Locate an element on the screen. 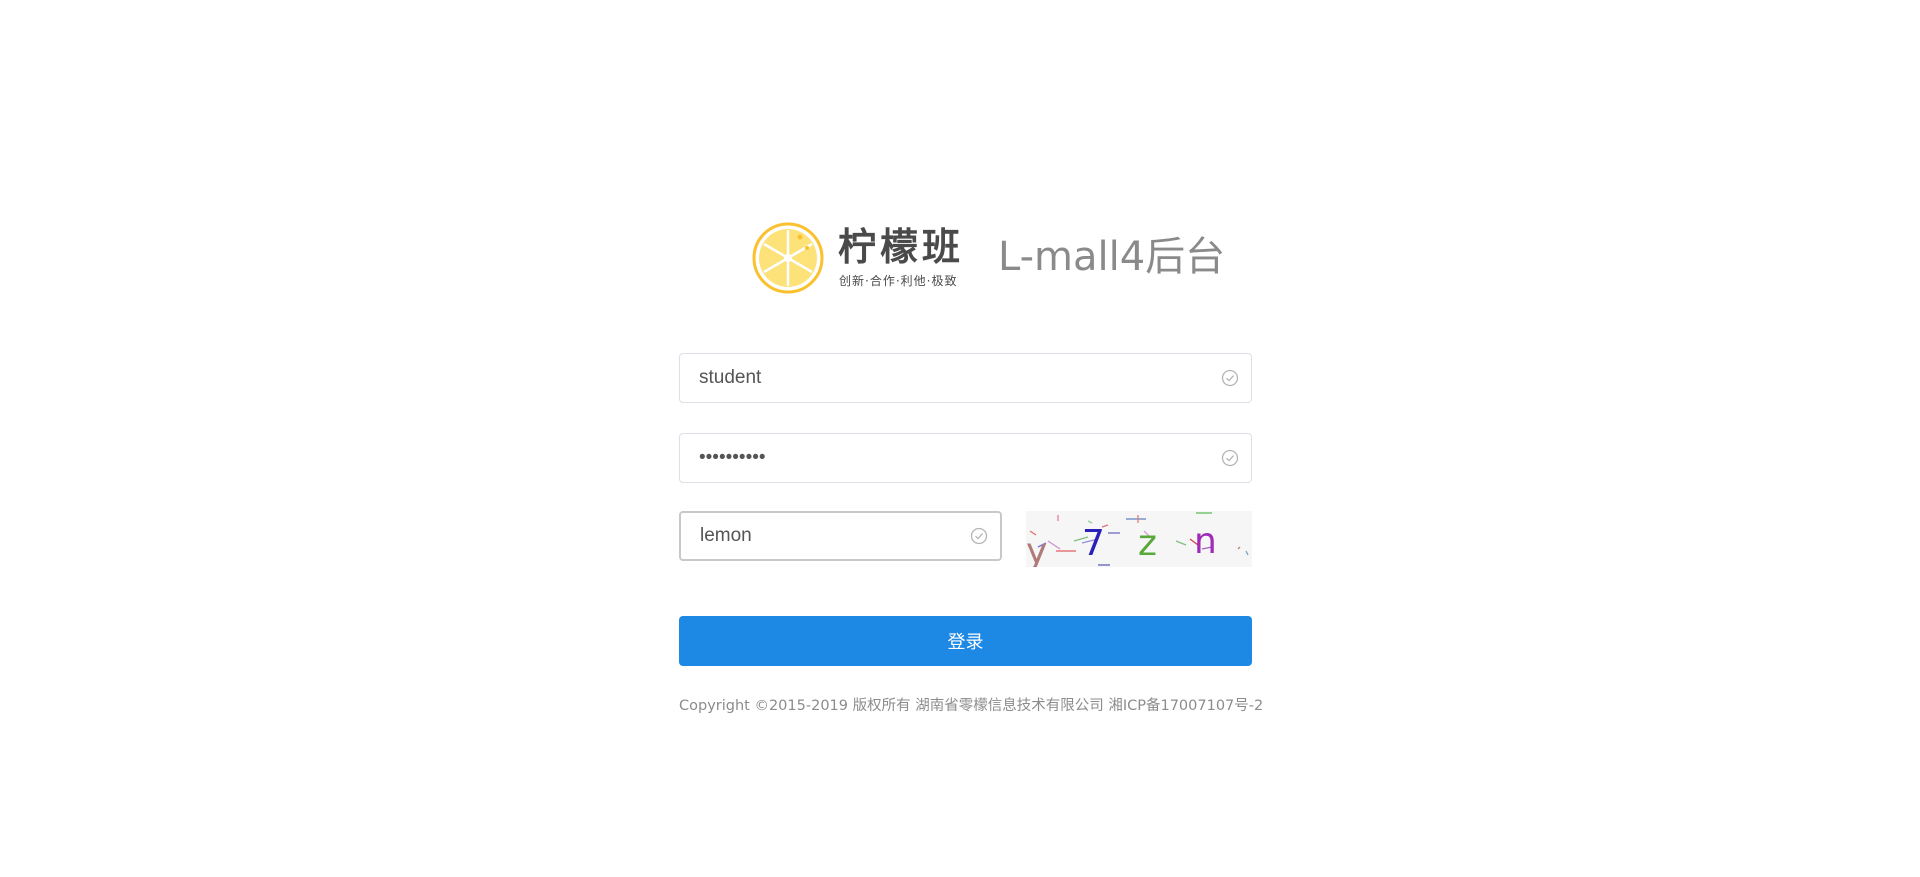  captcha-input is located at coordinates (840, 536).